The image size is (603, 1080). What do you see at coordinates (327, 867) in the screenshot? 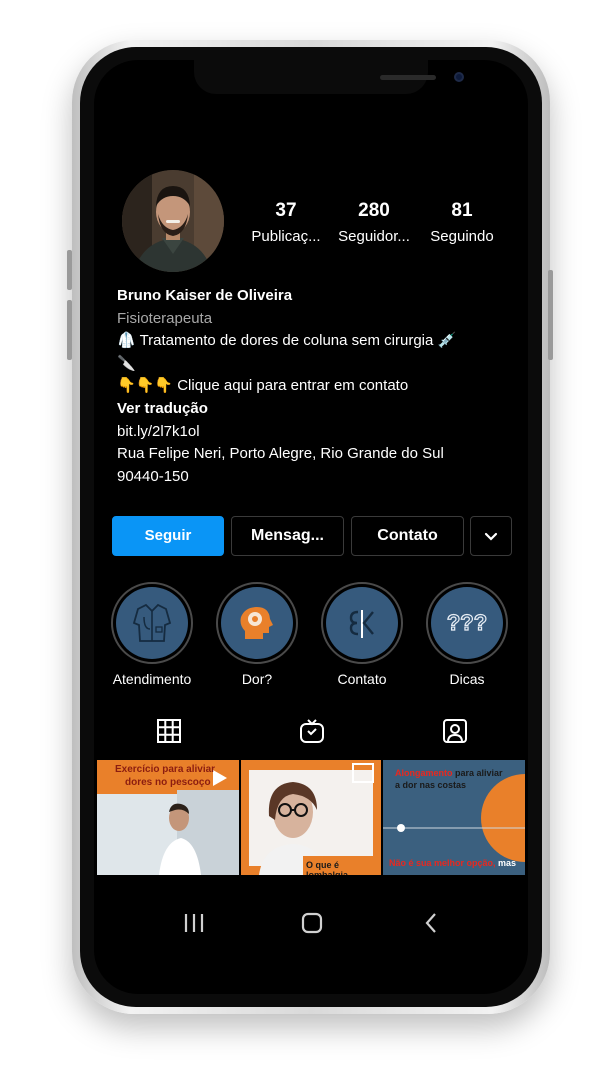
I see `post-caption: O que é lombalgia` at bounding box center [327, 867].